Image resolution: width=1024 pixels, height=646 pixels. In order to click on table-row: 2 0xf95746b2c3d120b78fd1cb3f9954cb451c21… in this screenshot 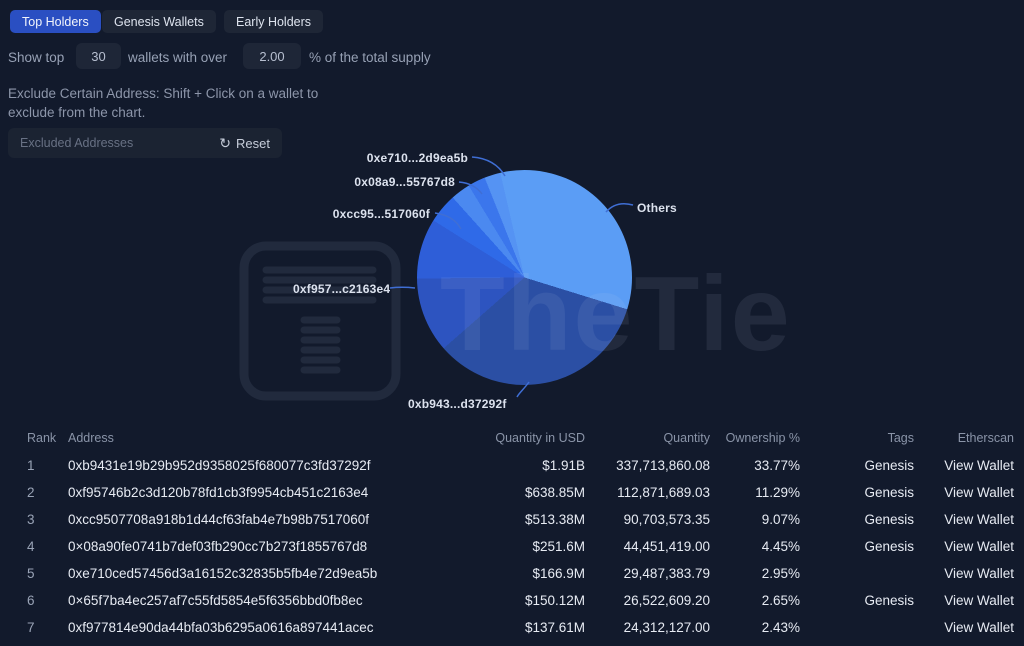, I will do `click(512, 493)`.